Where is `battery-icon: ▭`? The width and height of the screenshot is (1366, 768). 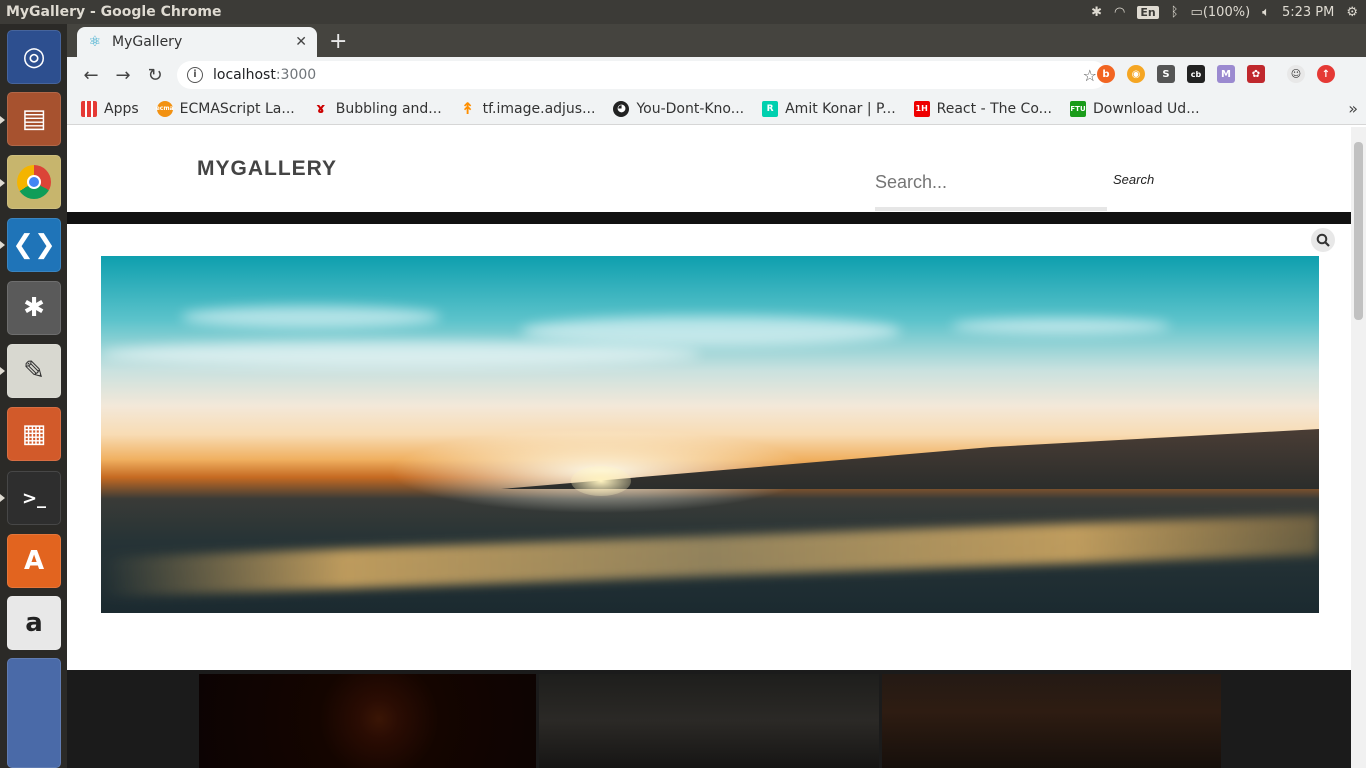
battery-icon: ▭ is located at coordinates (1196, 12).